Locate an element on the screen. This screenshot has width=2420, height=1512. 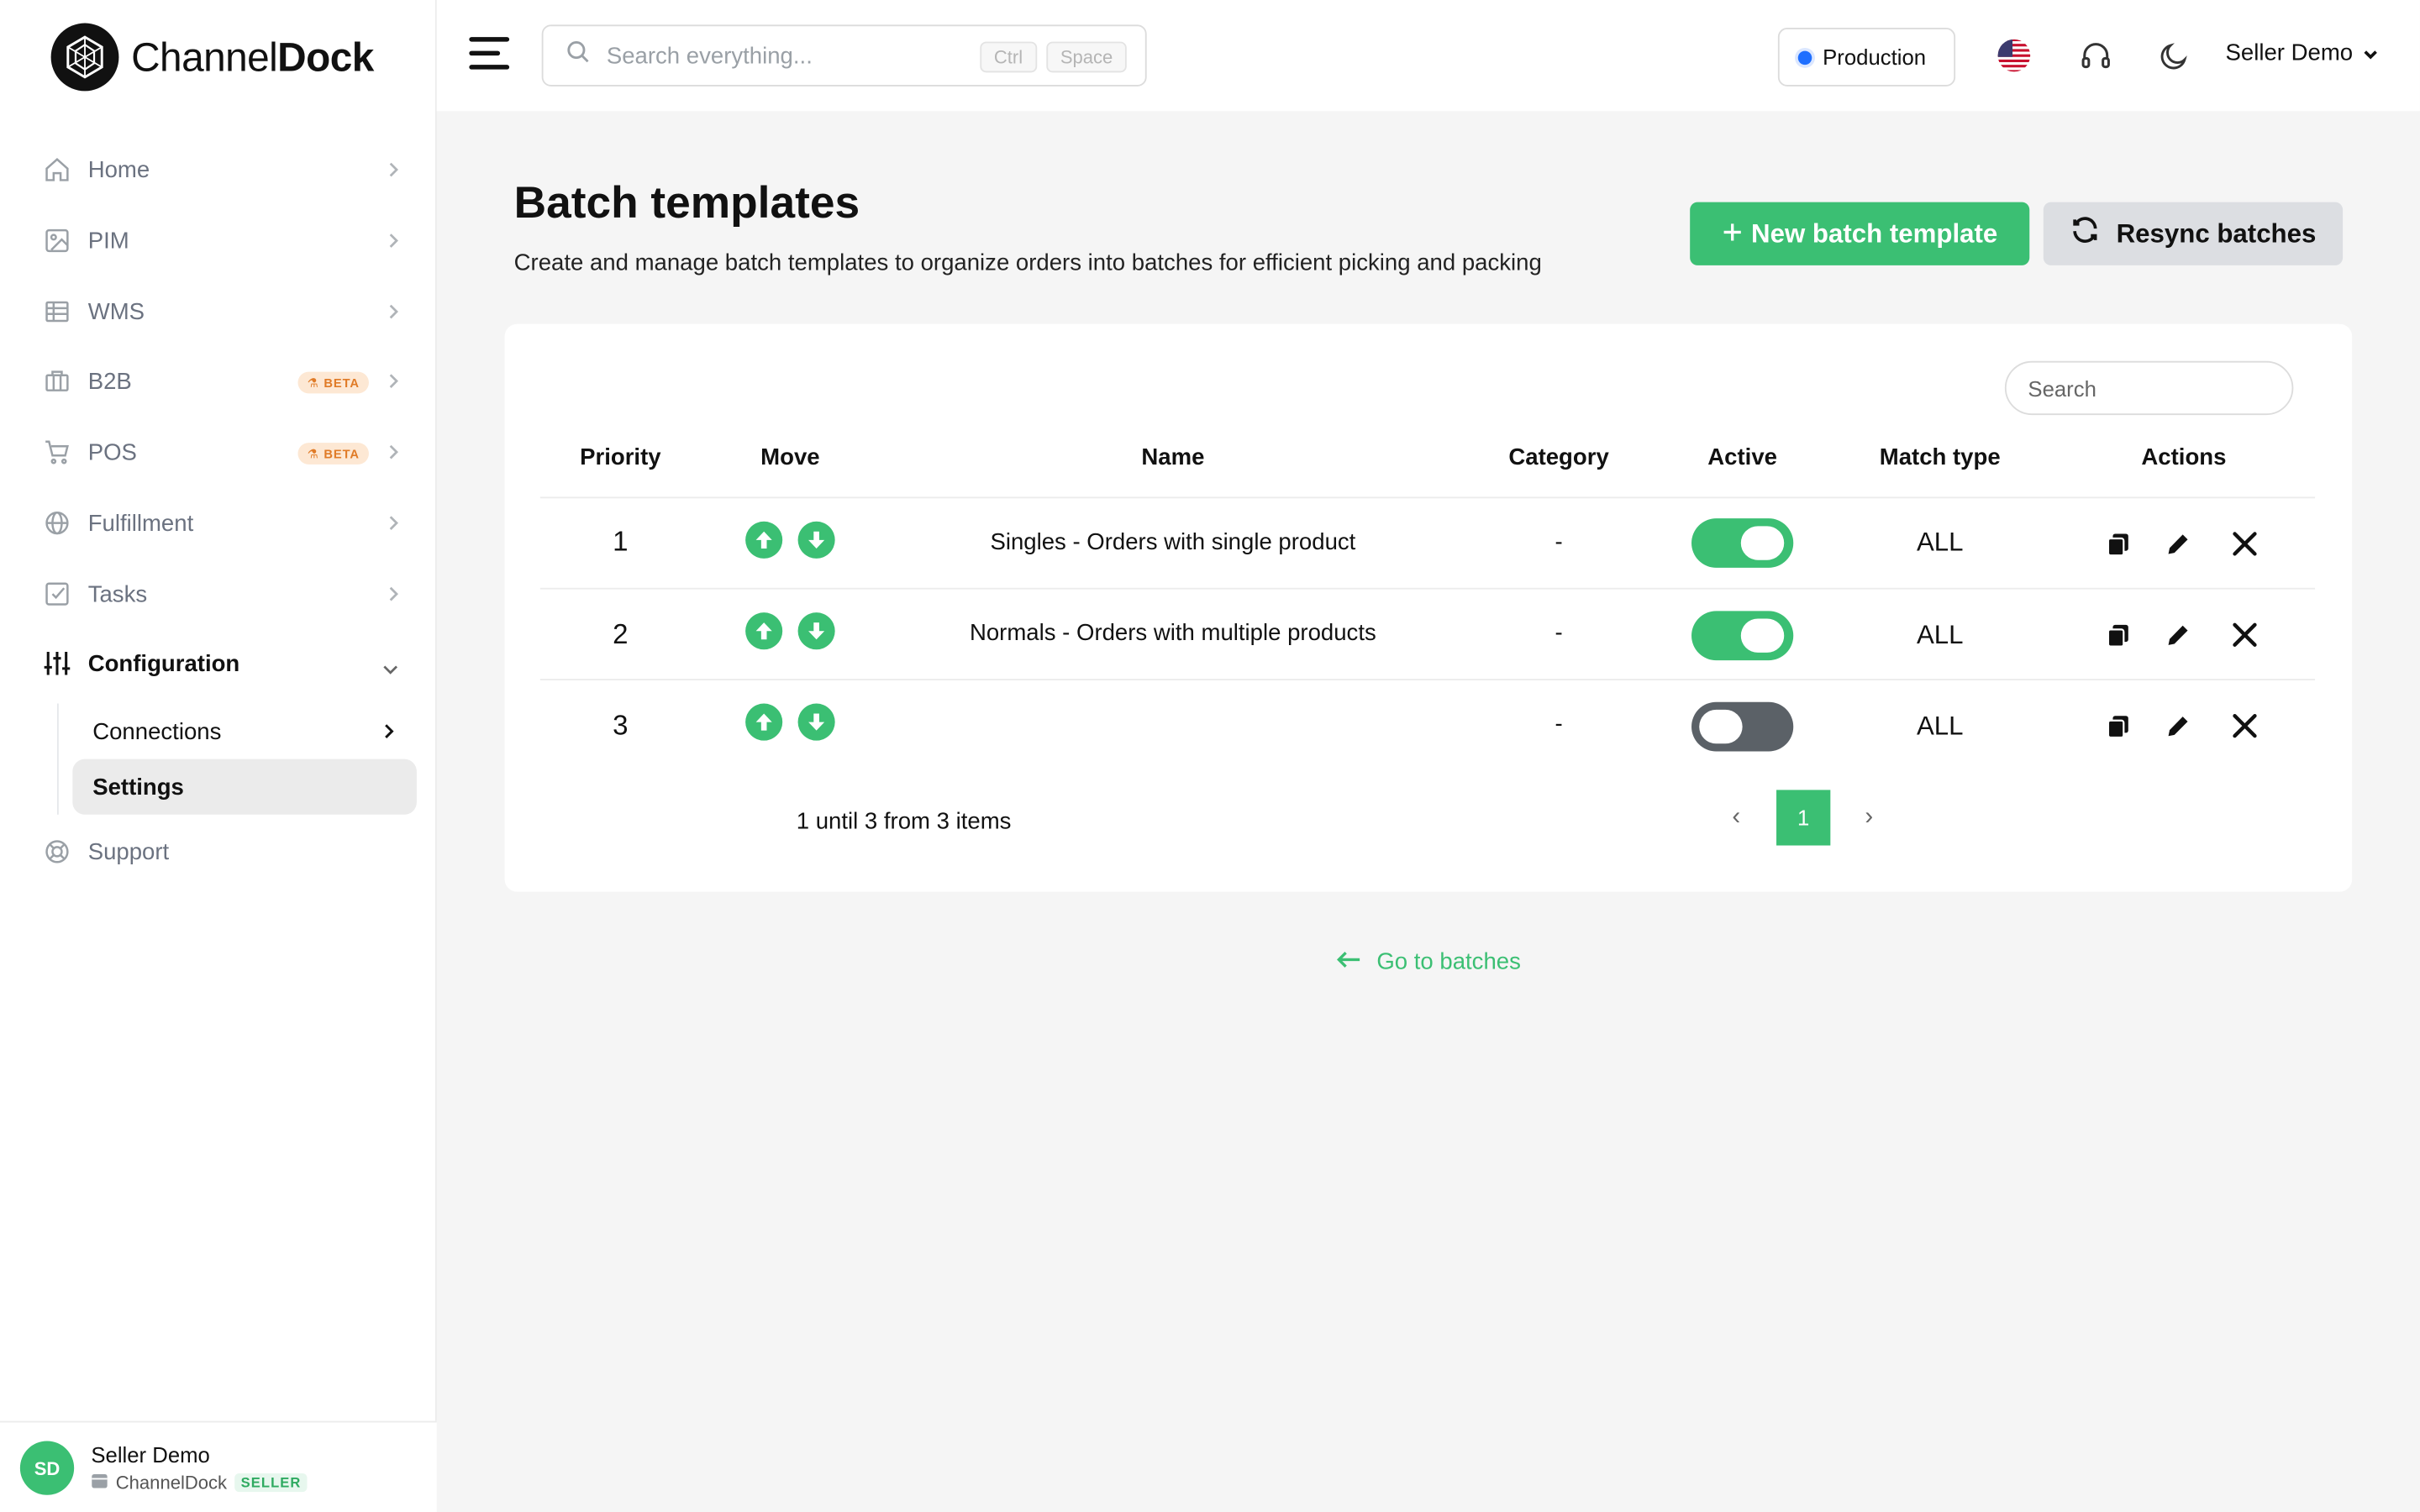
environment-button: Production is located at coordinates (1866, 57).